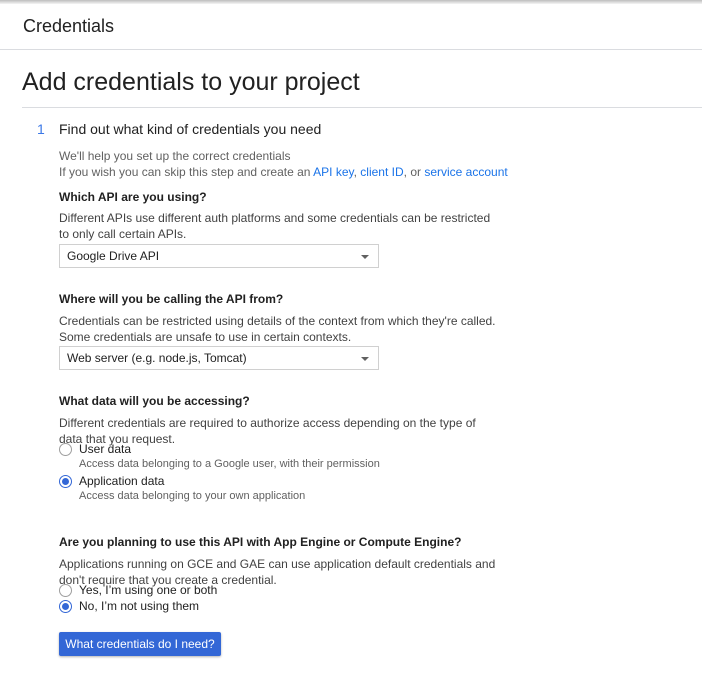 Image resolution: width=702 pixels, height=678 pixels. I want to click on calling-select-value: Web server (e.g. node.js, Tomcat), so click(157, 358).